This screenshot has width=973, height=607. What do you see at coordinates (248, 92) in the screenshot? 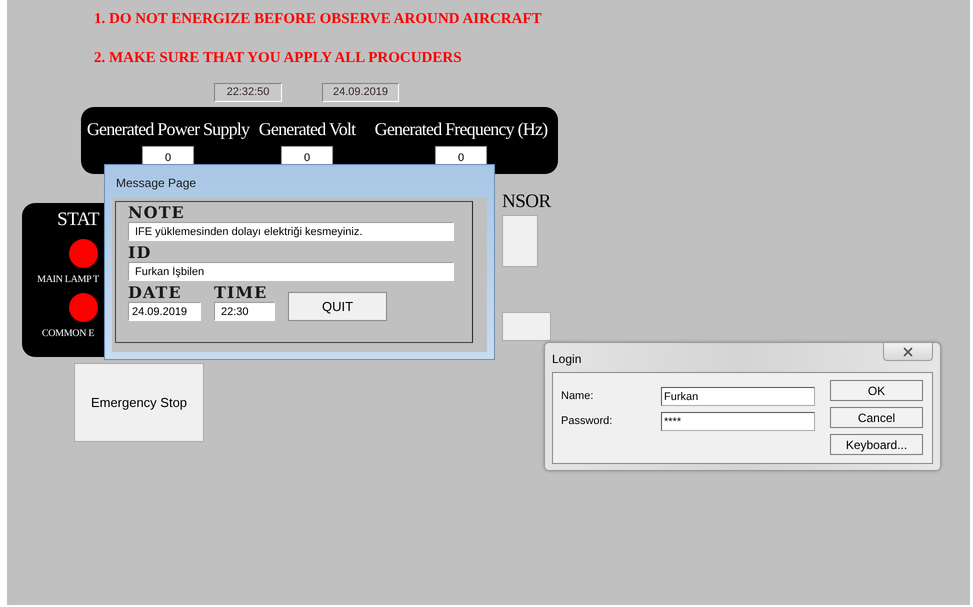
I see `time-display: 22:32:50` at bounding box center [248, 92].